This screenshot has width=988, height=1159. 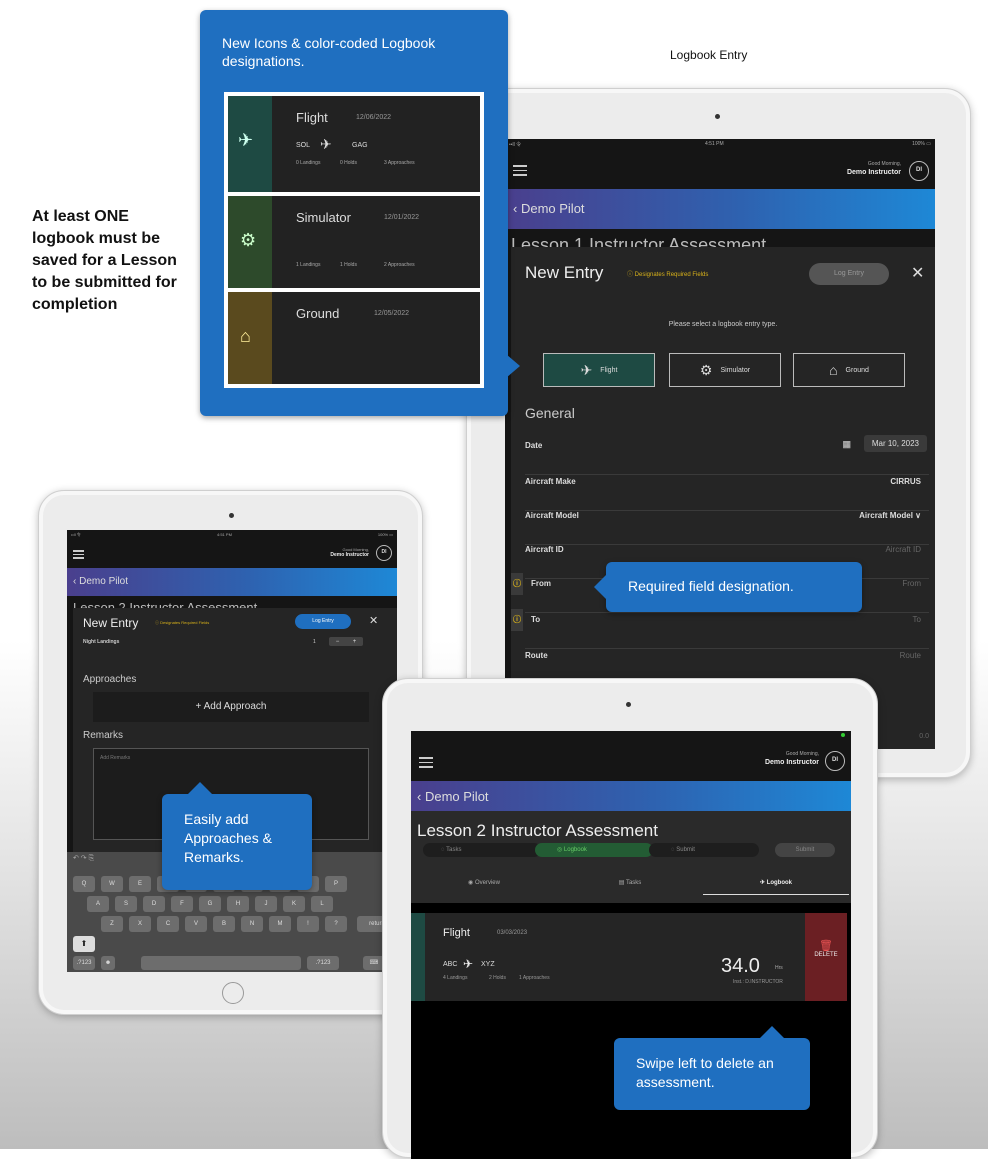 What do you see at coordinates (552, 515) in the screenshot?
I see `field-label: Aircraft Model` at bounding box center [552, 515].